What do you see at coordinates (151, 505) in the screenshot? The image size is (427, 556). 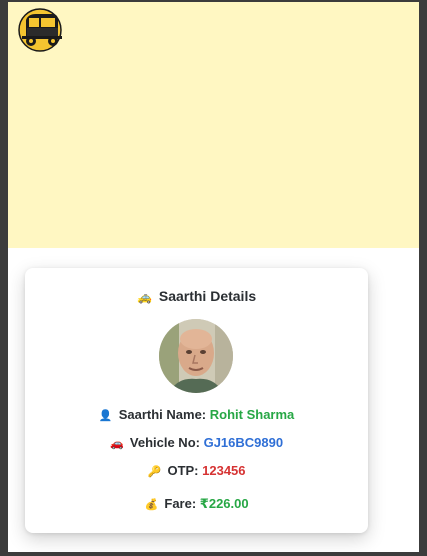 I see `money-bag-icon: 💰` at bounding box center [151, 505].